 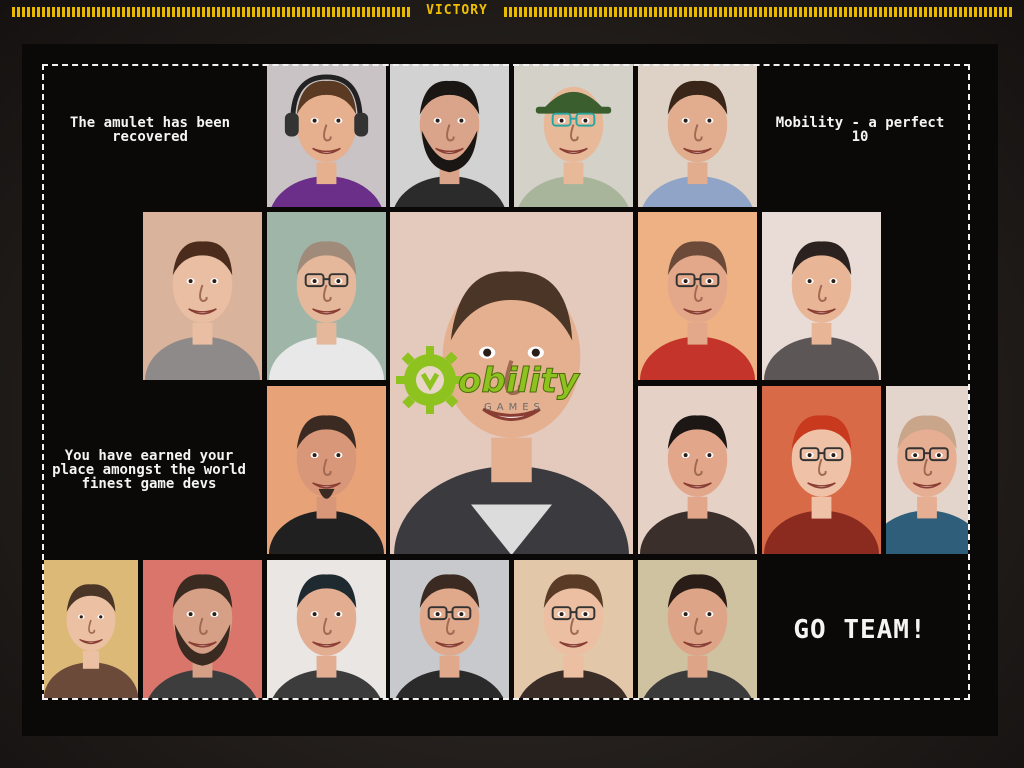 What do you see at coordinates (758, 12) in the screenshot?
I see `right-stripe-decoration` at bounding box center [758, 12].